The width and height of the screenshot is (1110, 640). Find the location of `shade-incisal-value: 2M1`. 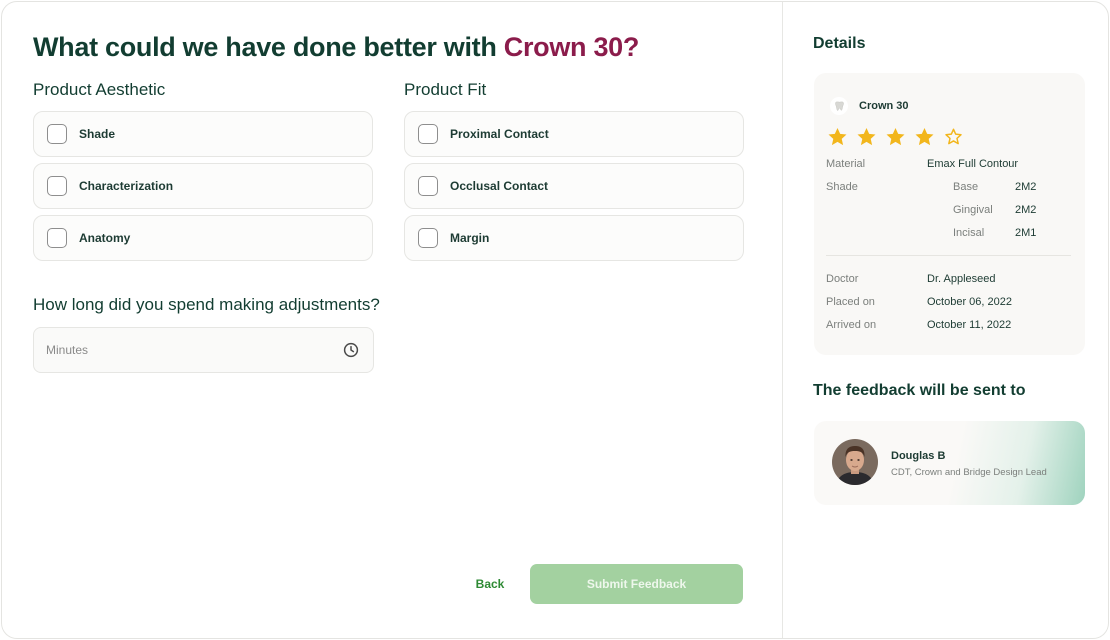

shade-incisal-value: 2M1 is located at coordinates (1026, 233).